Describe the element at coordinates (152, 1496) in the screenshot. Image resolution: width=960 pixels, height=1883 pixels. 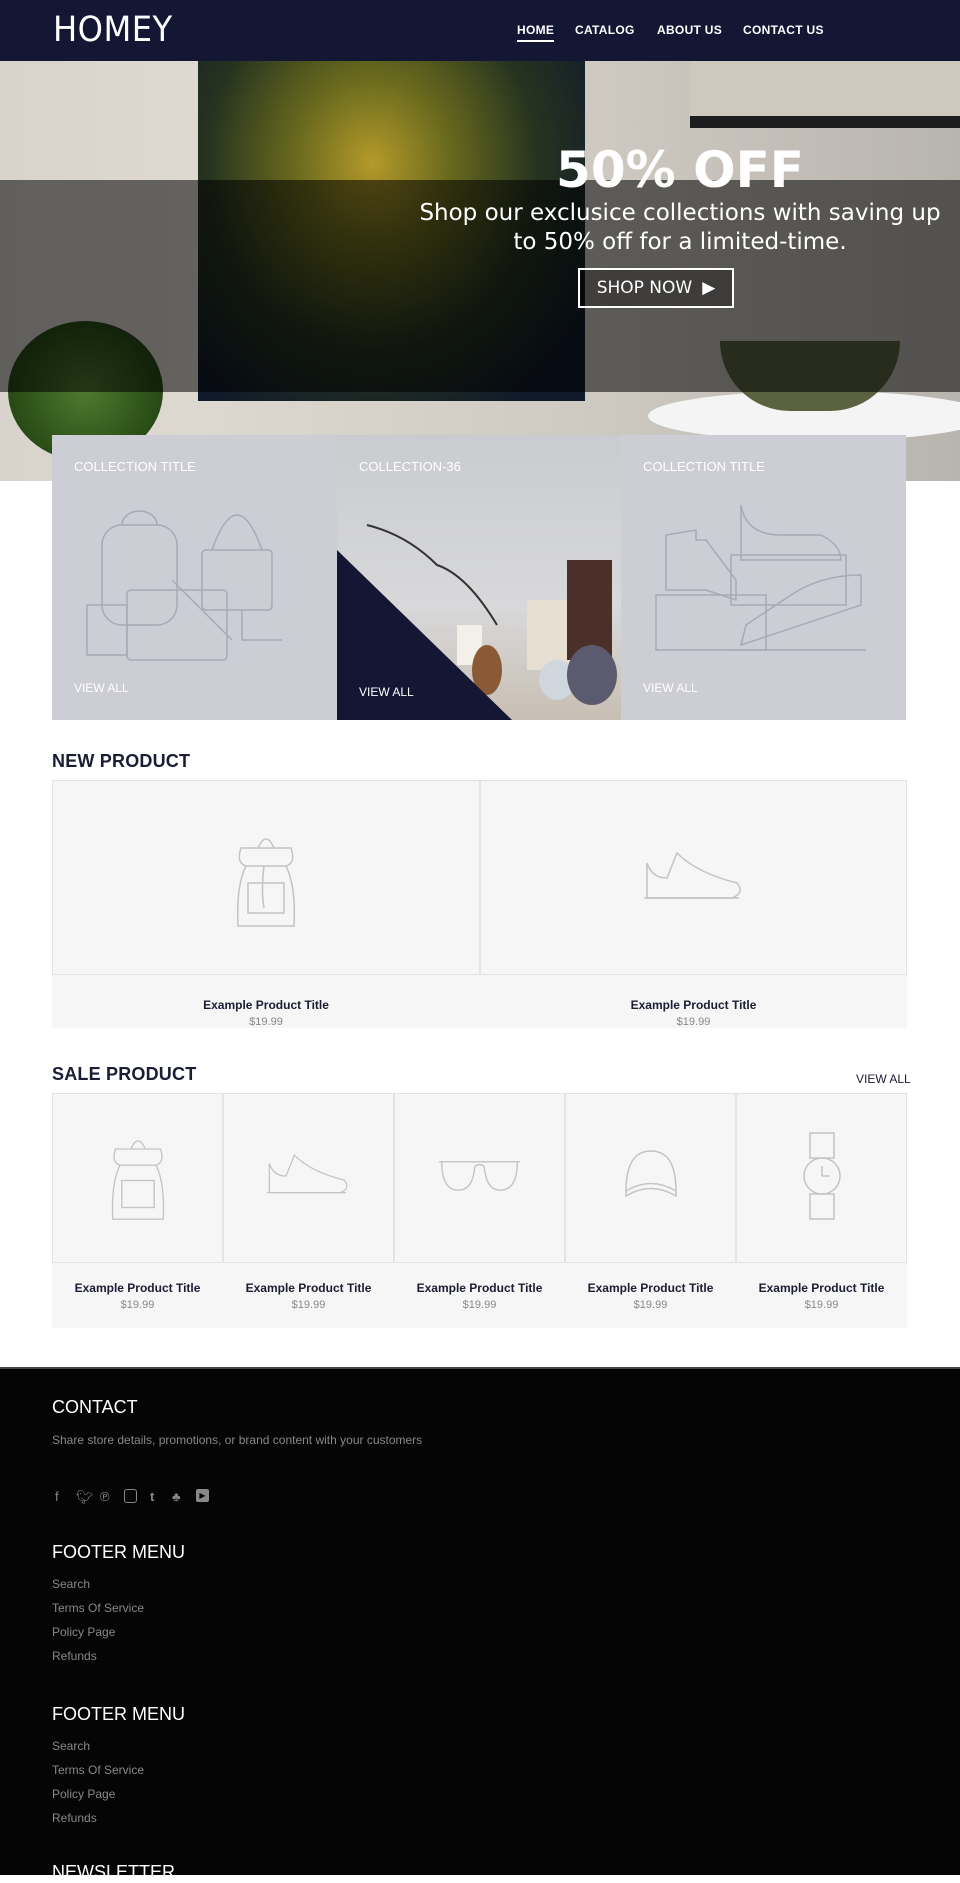
I see `tumblr-icon: t` at that location.